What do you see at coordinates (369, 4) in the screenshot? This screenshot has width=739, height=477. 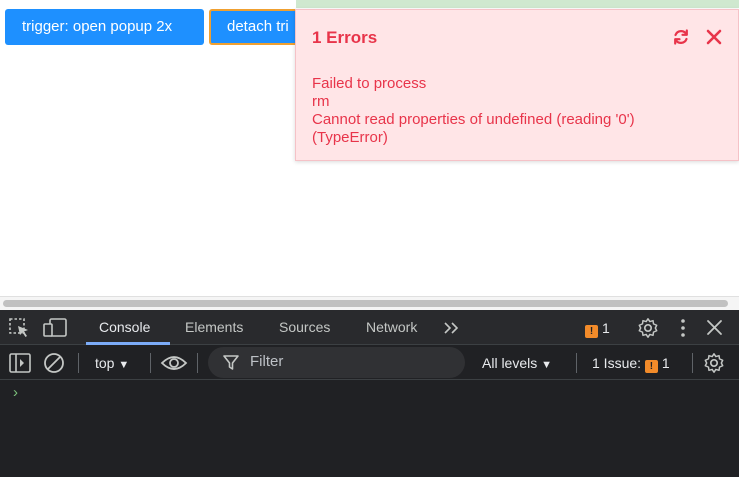 I see `page-top-strip` at bounding box center [369, 4].